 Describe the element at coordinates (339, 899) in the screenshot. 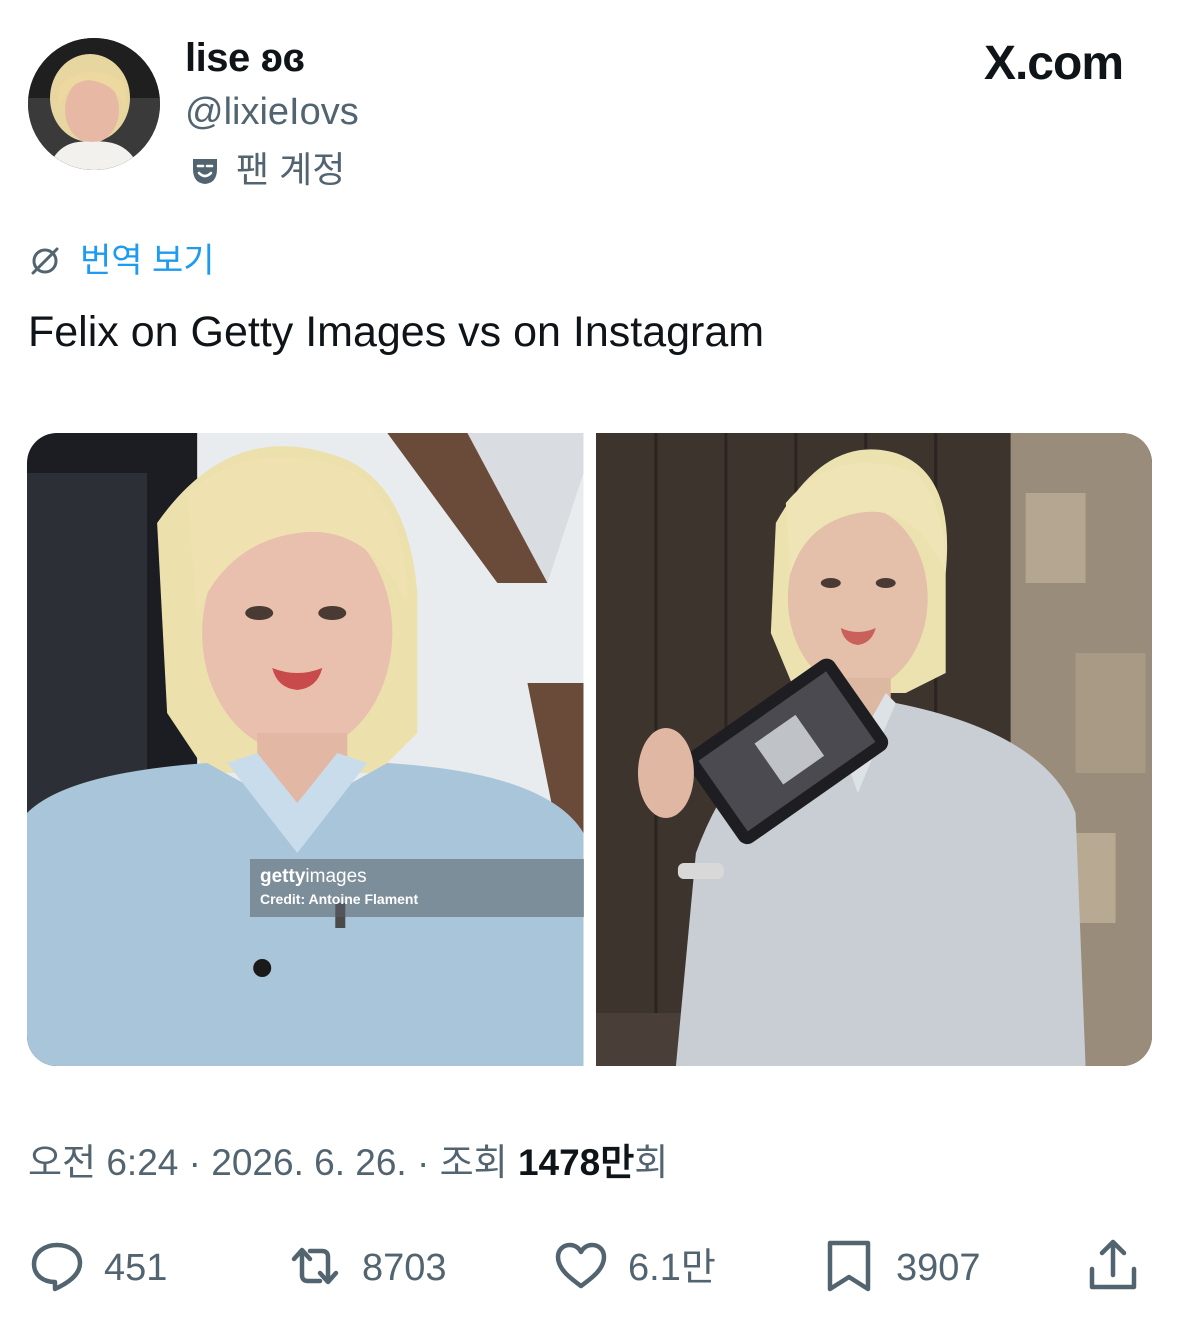

I see `getty-credit: Credit: Antoine Flament` at that location.